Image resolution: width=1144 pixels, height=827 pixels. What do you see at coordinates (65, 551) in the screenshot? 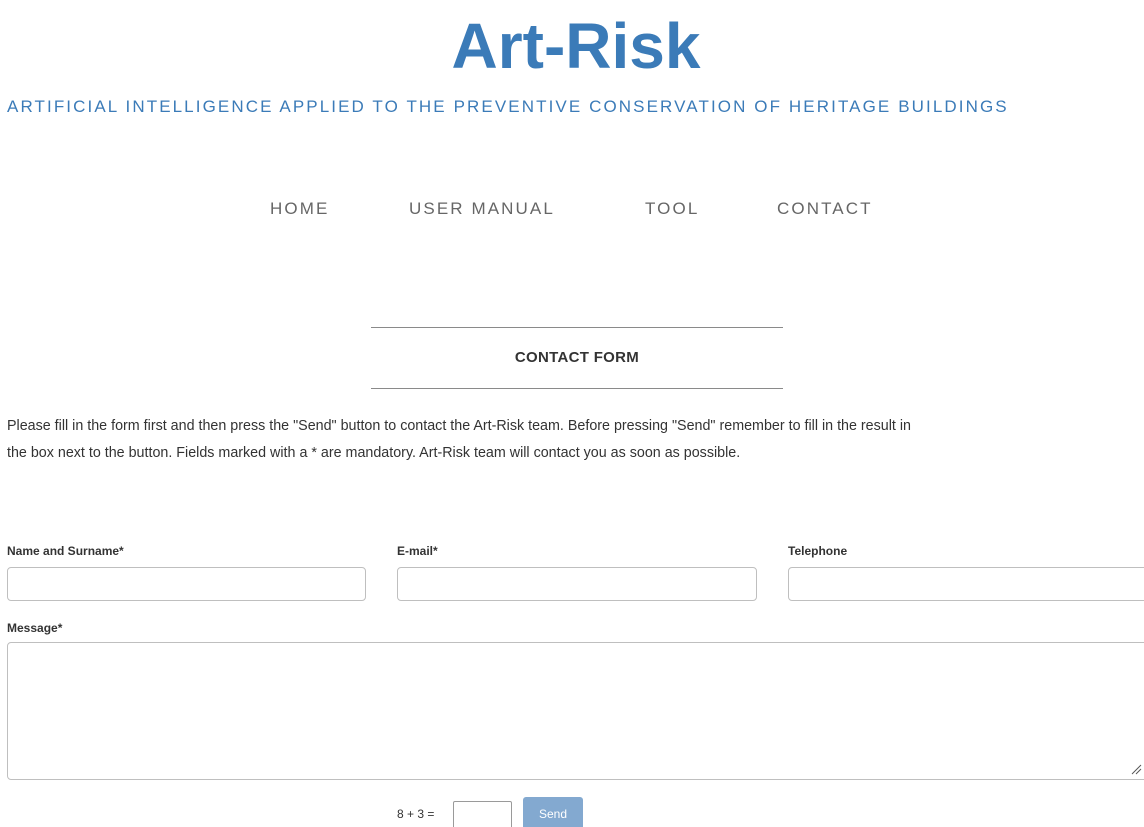
I see `name-field-label: Name and Surname*` at bounding box center [65, 551].